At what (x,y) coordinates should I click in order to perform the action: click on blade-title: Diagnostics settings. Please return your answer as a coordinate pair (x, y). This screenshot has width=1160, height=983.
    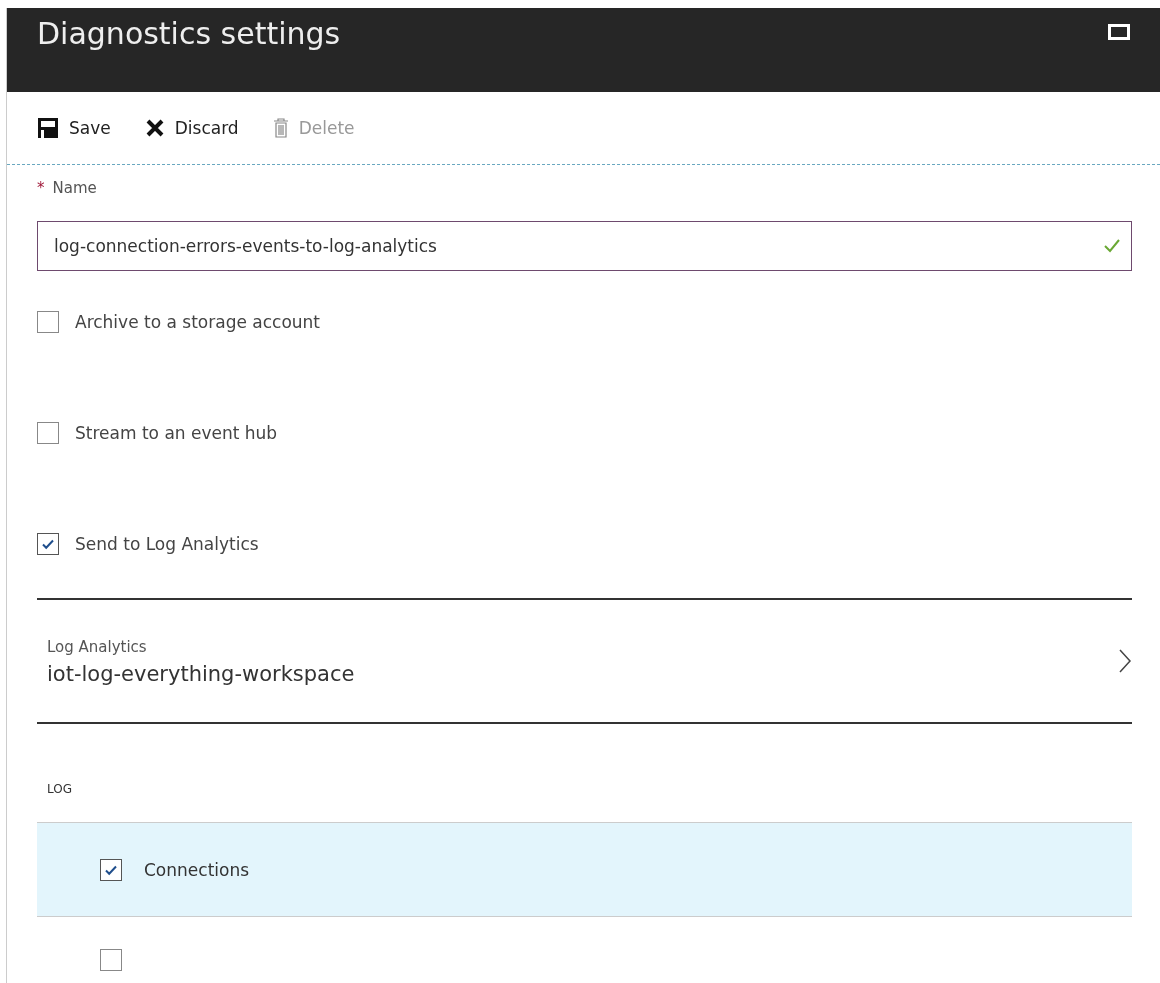
    Looking at the image, I should click on (189, 33).